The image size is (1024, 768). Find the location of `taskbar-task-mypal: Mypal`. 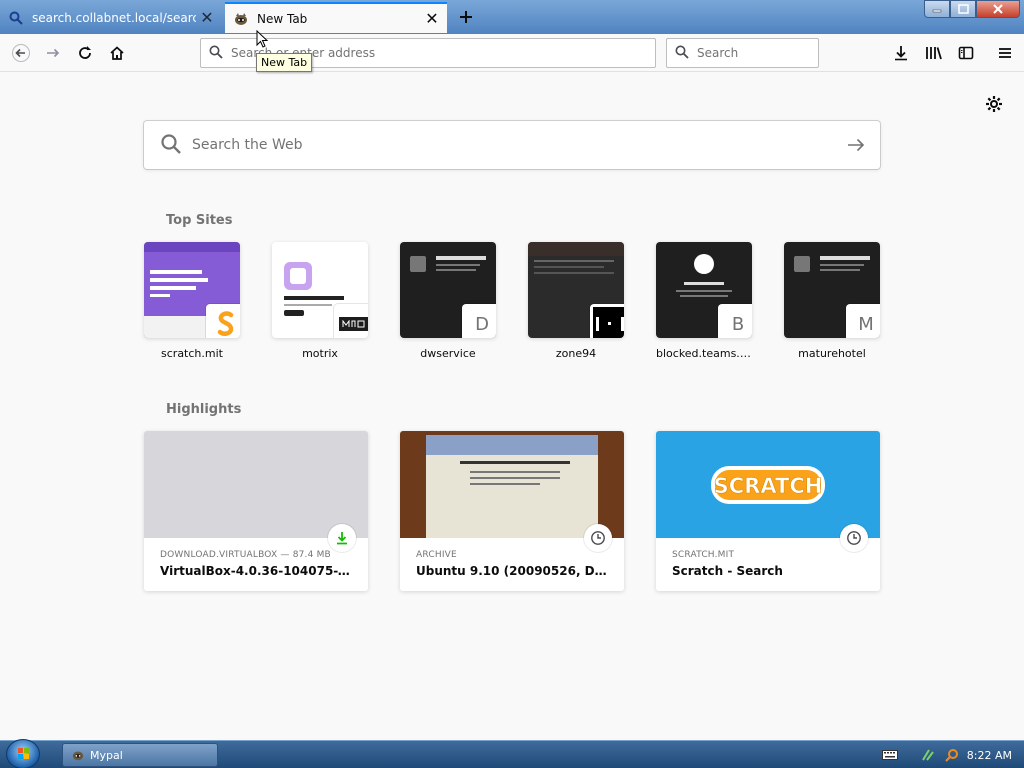

taskbar-task-mypal: Mypal is located at coordinates (140, 755).